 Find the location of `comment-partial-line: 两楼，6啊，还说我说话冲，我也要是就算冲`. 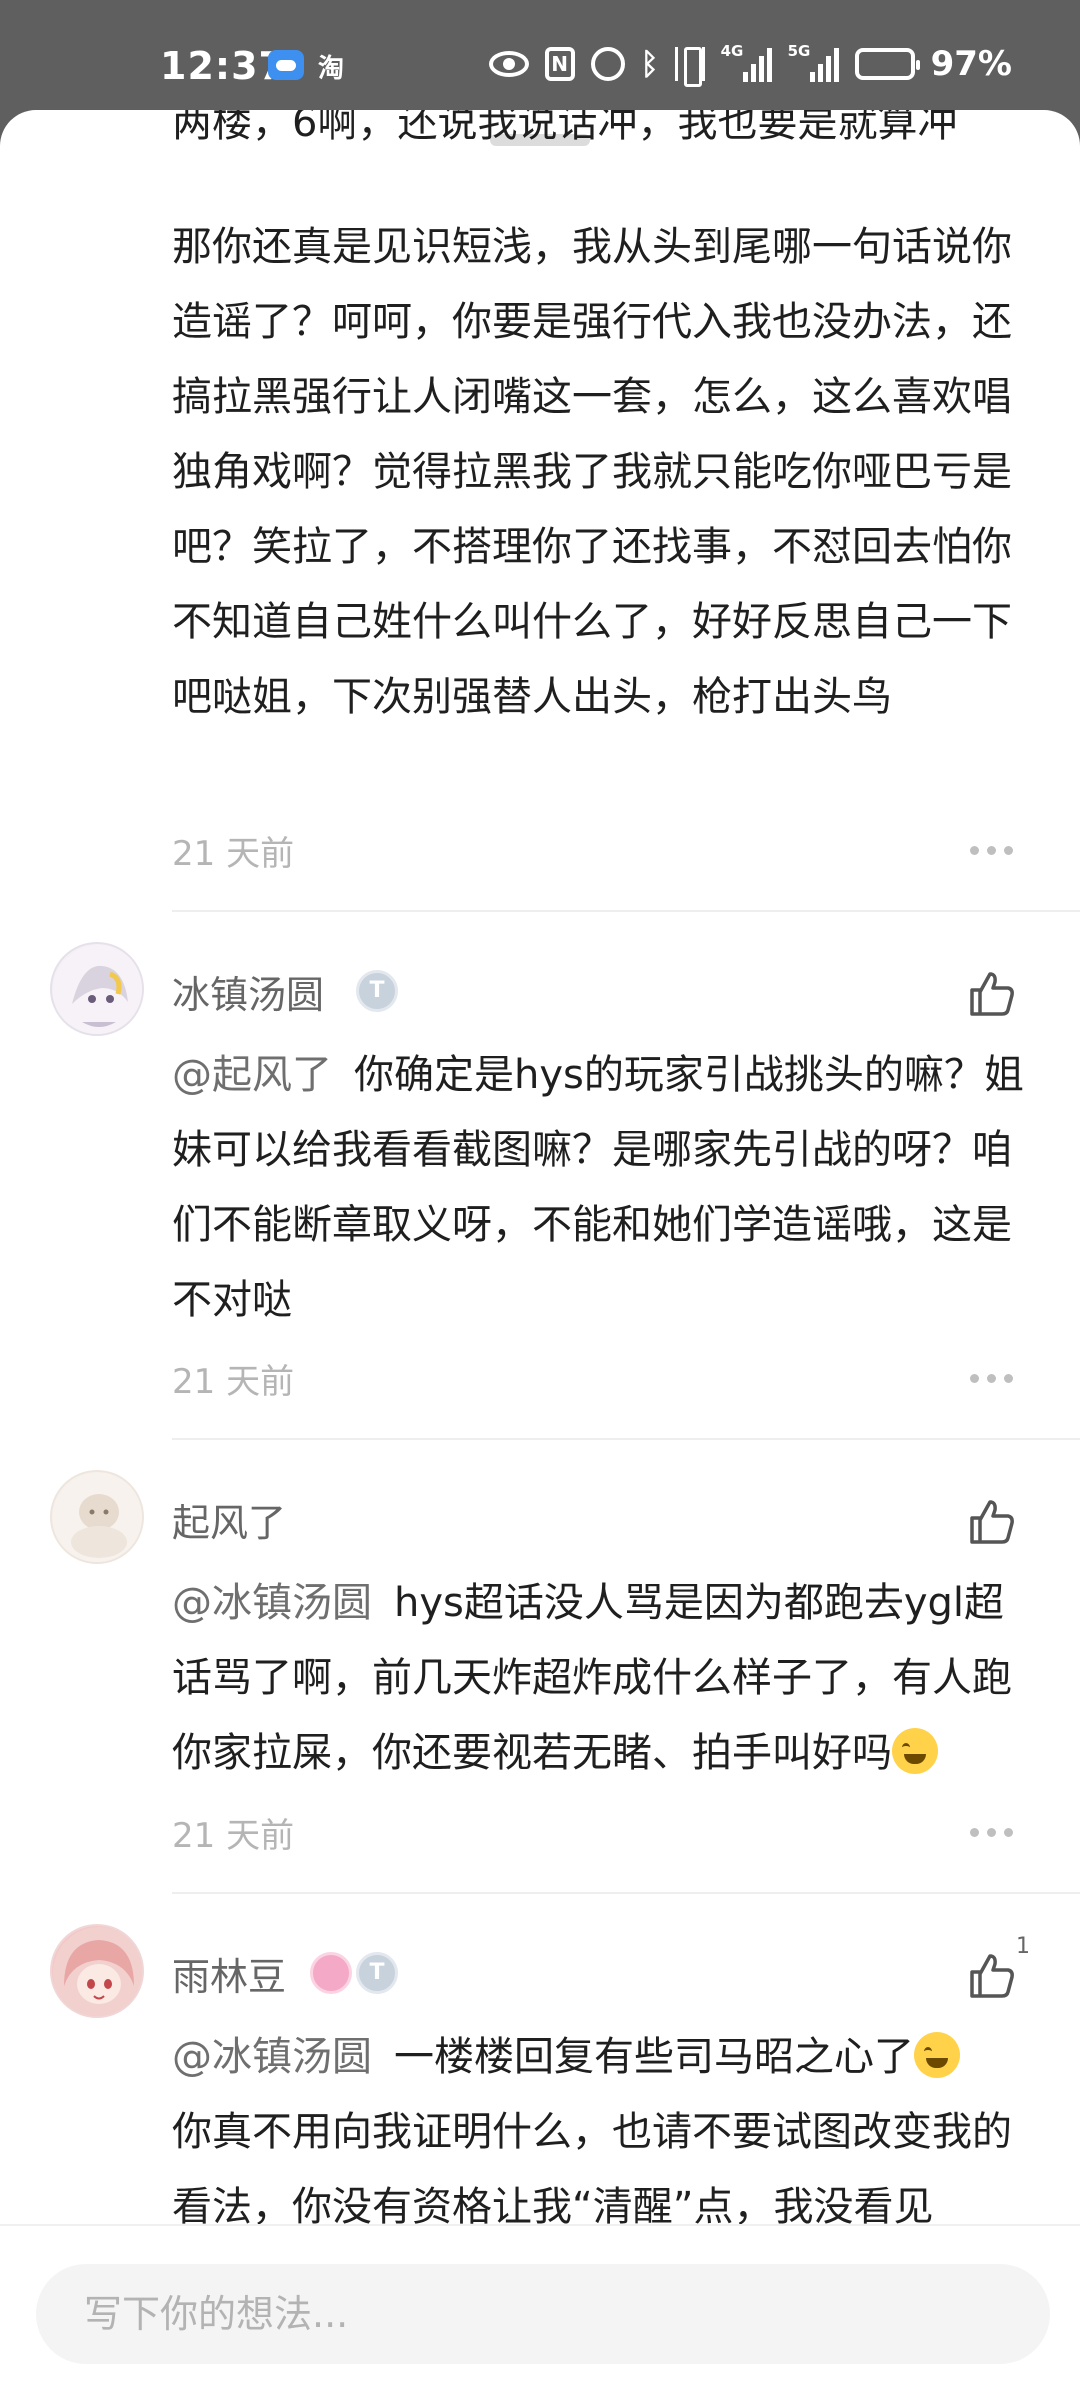

comment-partial-line: 两楼，6啊，还说我说话冲，我也要是就算冲 is located at coordinates (602, 128).